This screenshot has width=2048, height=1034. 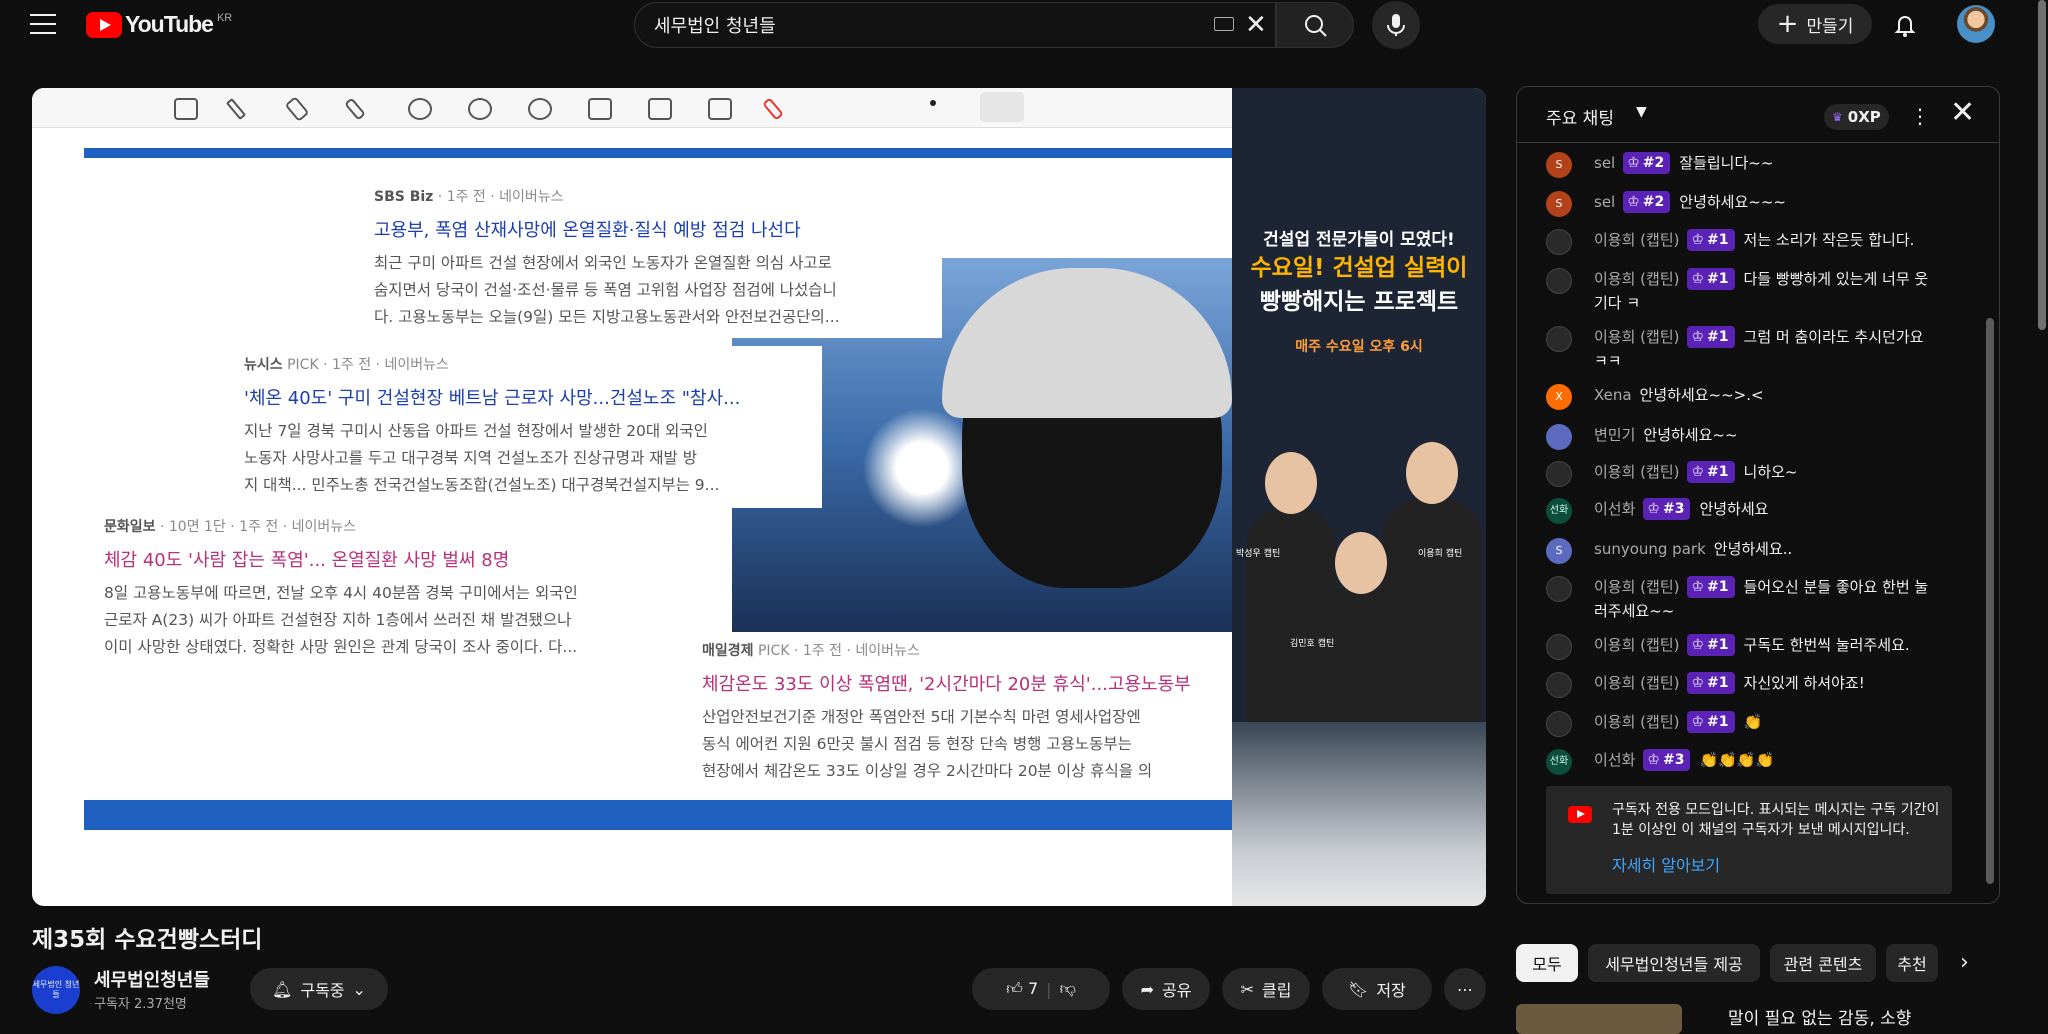 What do you see at coordinates (660, 109) in the screenshot?
I see `keyboard-tool-icon` at bounding box center [660, 109].